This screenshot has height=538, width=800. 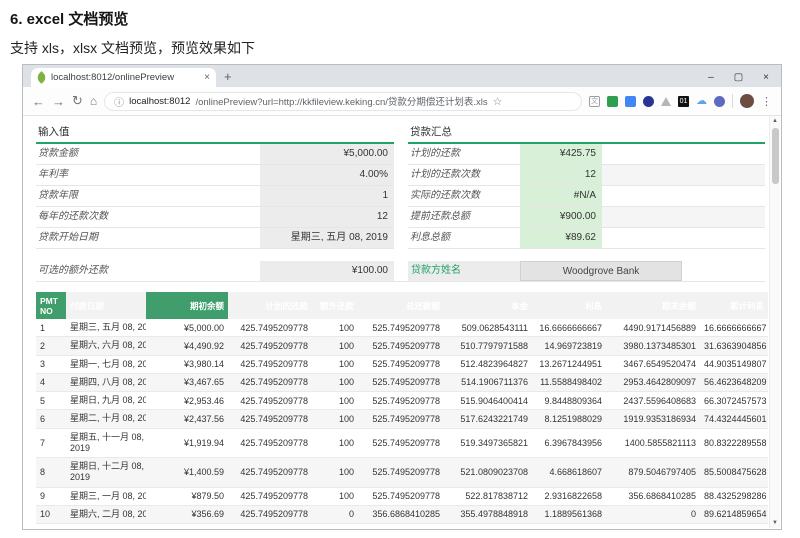 What do you see at coordinates (51, 364) in the screenshot?
I see `cell: 3` at bounding box center [51, 364].